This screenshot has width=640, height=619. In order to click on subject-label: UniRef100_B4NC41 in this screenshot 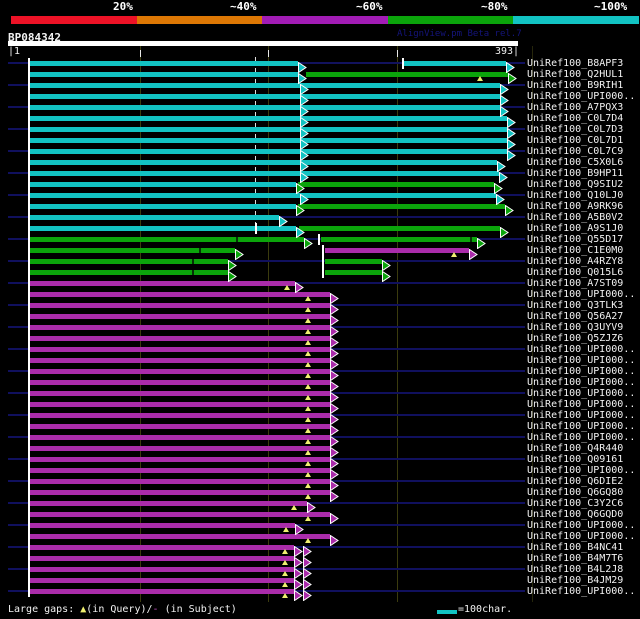, I will do `click(575, 547)`.